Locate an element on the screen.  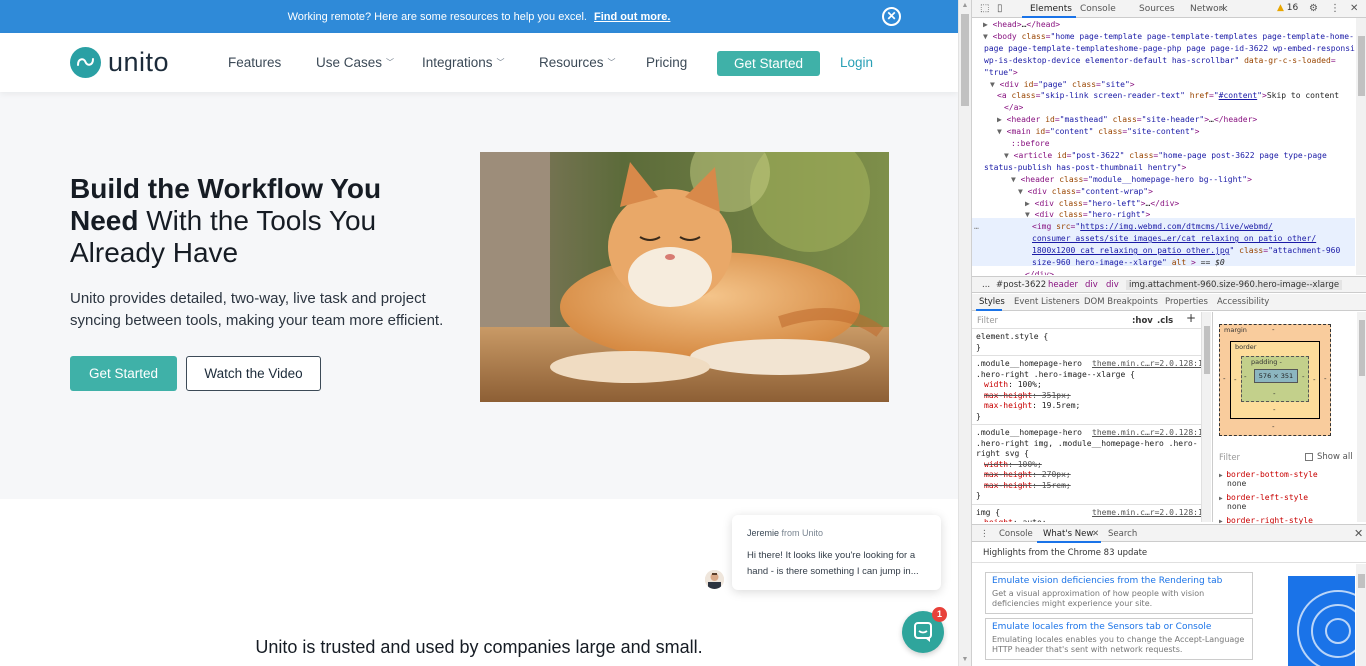
css-declaration: height: auto; is located at coordinates (1015, 520).